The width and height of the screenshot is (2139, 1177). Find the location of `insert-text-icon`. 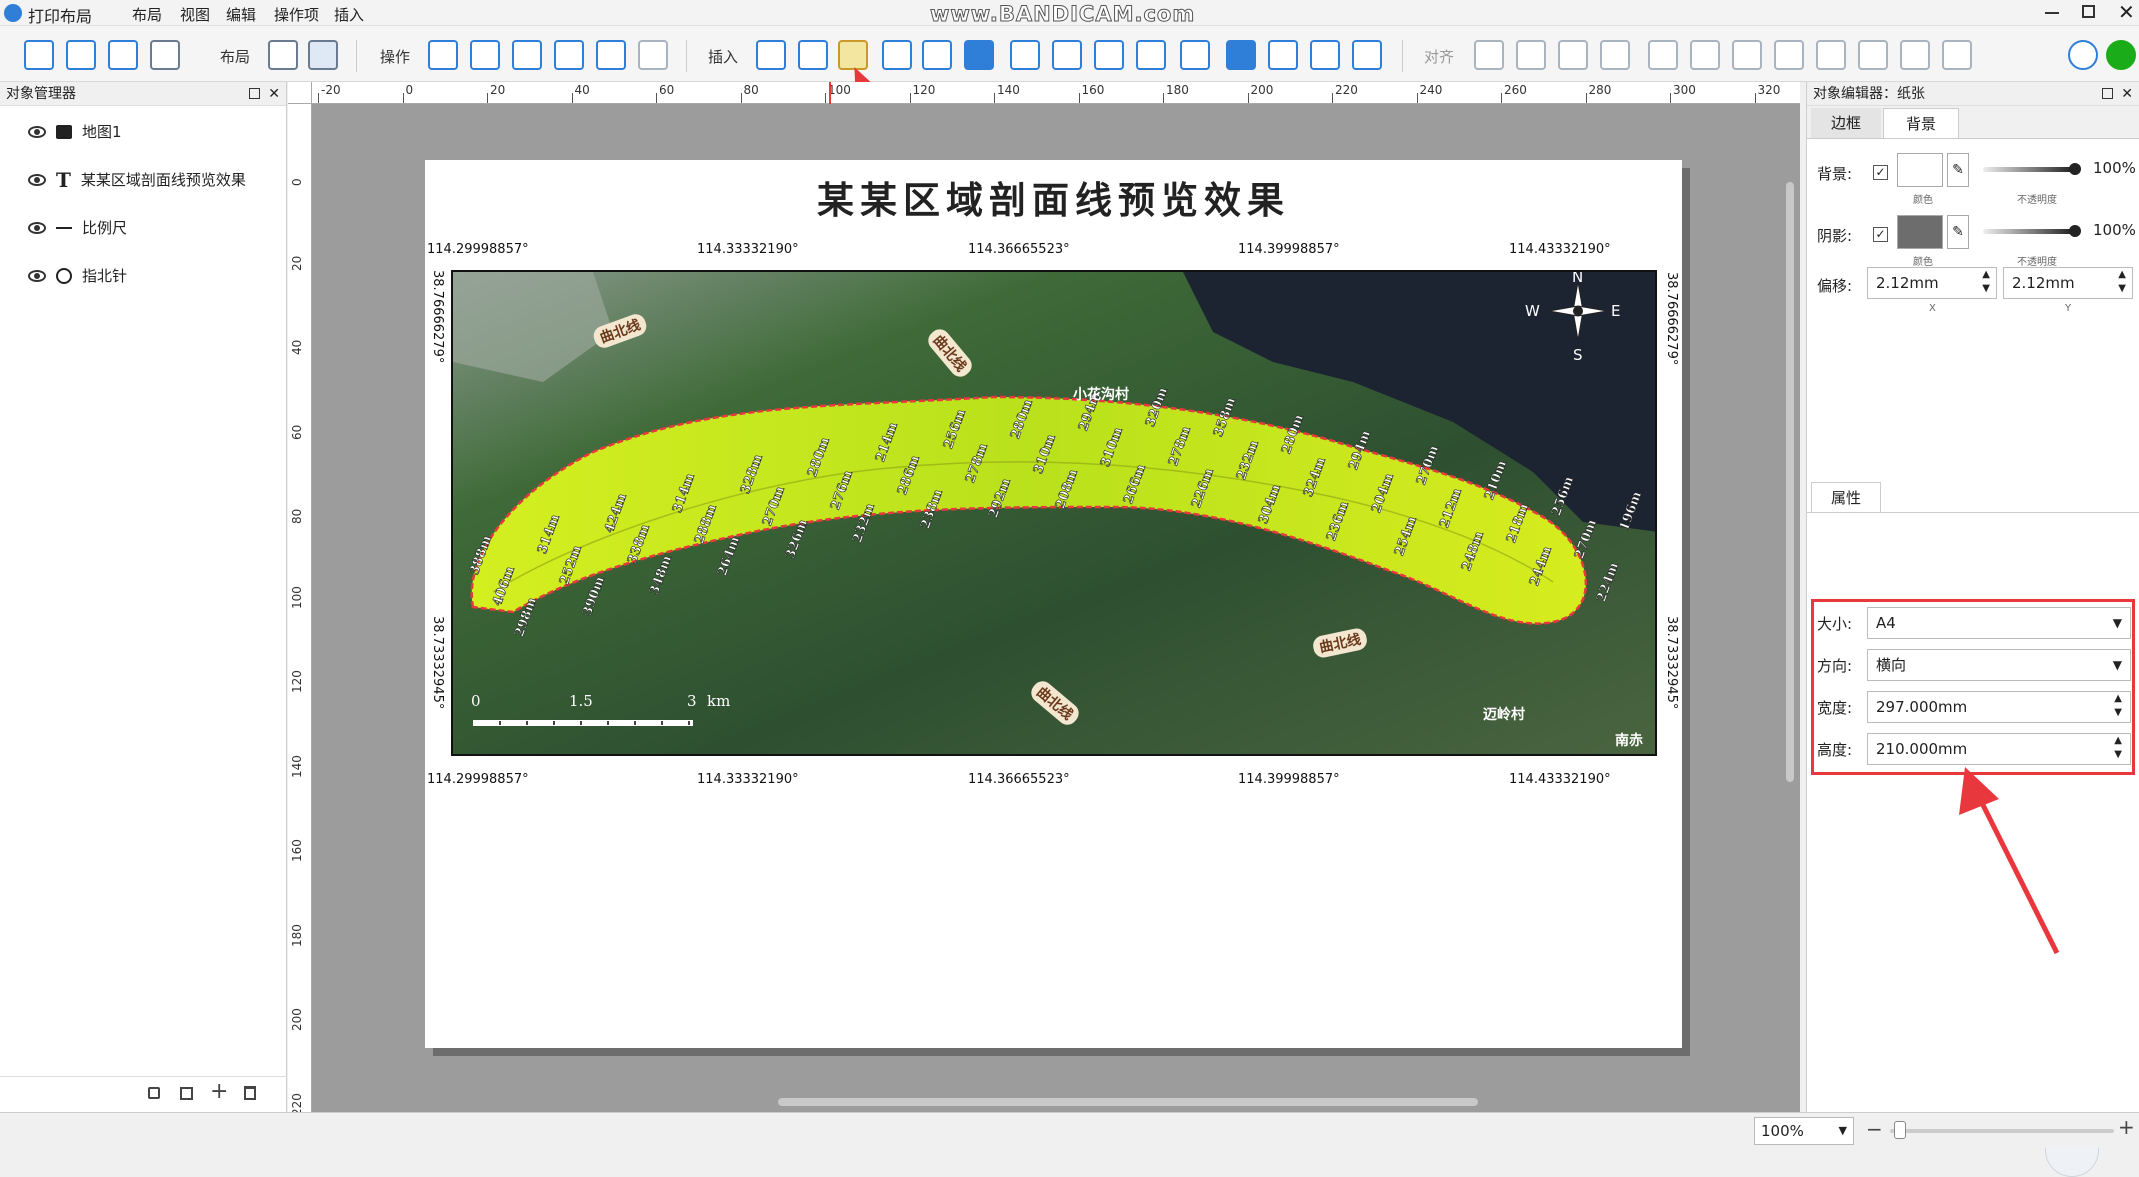

insert-text-icon is located at coordinates (979, 55).